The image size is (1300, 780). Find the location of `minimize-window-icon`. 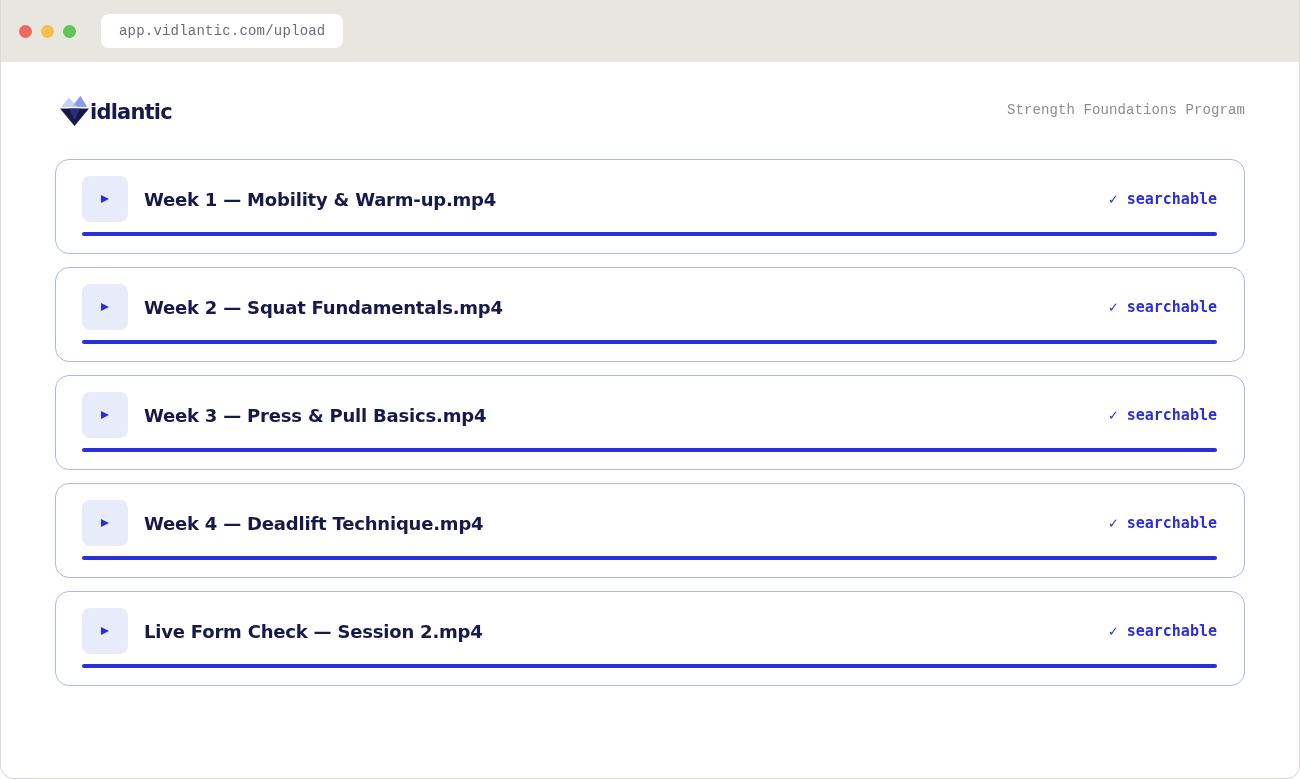

minimize-window-icon is located at coordinates (47, 31).